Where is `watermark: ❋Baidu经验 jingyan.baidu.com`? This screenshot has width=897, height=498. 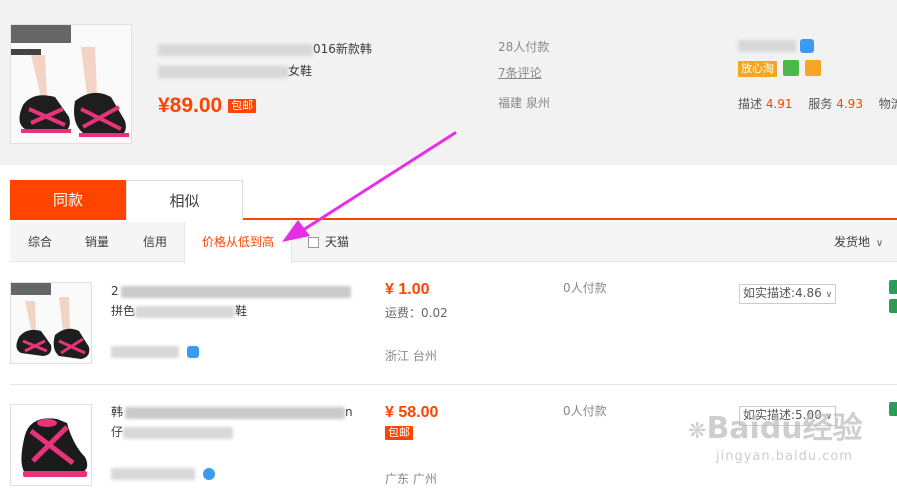
watermark: ❋Baidu经验 jingyan.baidu.com is located at coordinates (775, 438).